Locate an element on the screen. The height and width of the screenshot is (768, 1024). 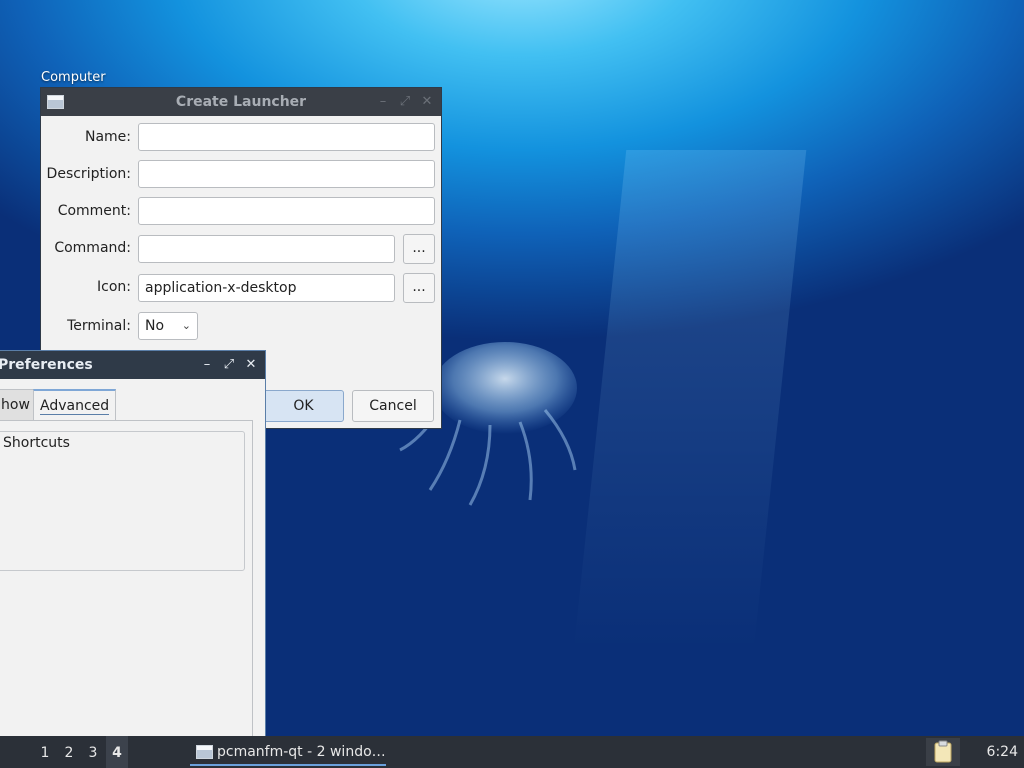
desktop-switch-4: 4 is located at coordinates (117, 752).